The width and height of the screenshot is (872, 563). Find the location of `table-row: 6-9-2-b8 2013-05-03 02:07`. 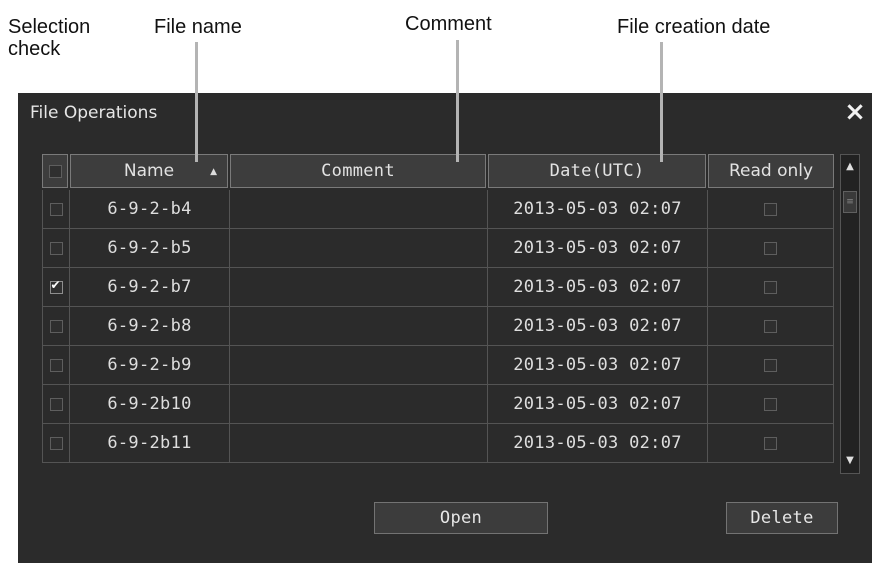

table-row: 6-9-2-b8 2013-05-03 02:07 is located at coordinates (438, 326).